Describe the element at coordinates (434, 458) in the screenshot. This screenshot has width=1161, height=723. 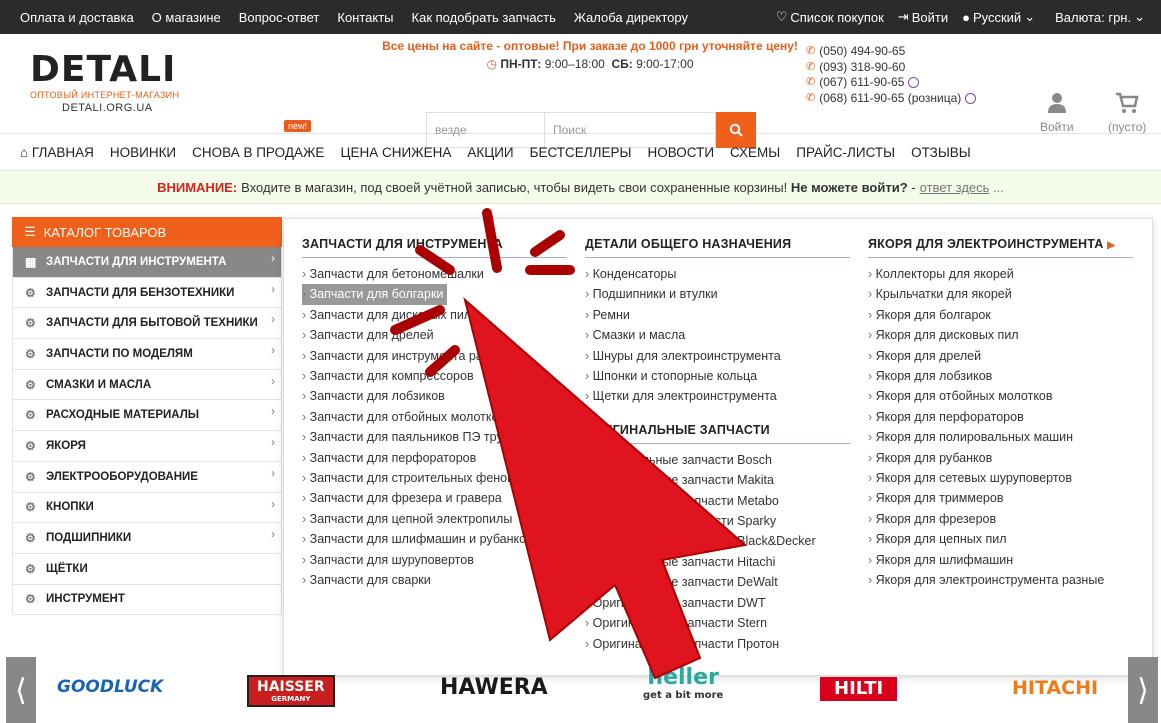
I see `mega-link: Запчасти для перфораторов` at that location.